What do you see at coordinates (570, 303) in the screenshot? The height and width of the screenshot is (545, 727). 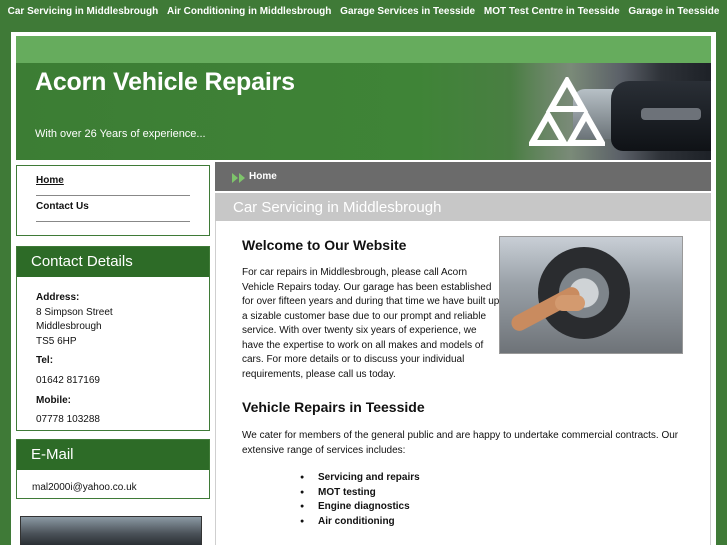 I see `tyre-photo-hand` at bounding box center [570, 303].